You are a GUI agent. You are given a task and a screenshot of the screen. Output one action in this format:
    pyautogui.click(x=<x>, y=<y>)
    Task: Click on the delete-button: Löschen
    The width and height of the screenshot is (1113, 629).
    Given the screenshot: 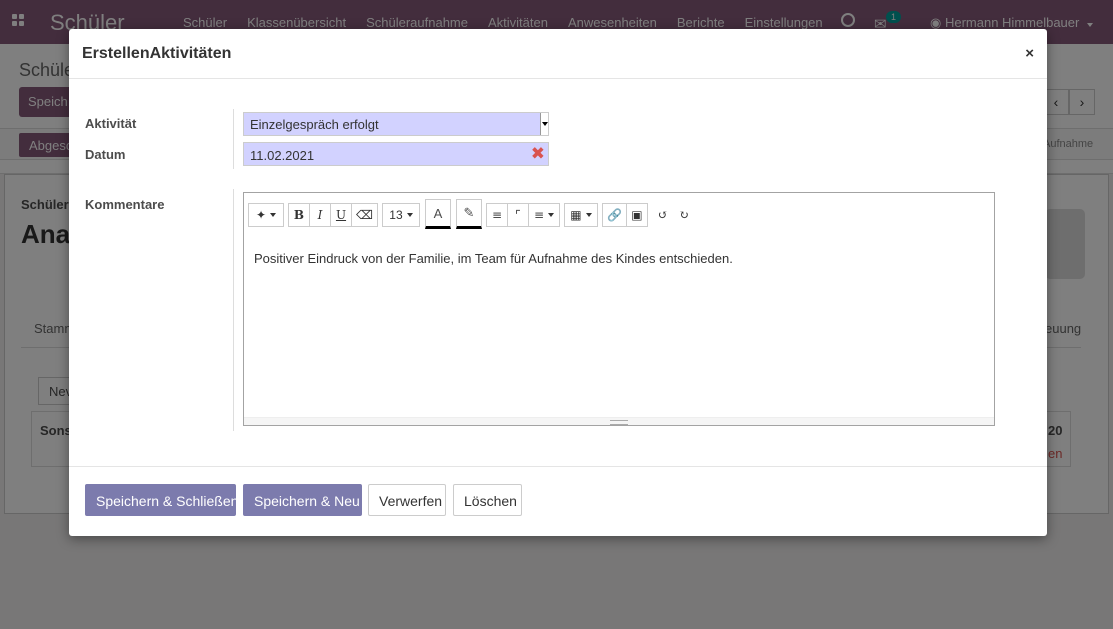 What is the action you would take?
    pyautogui.click(x=487, y=500)
    